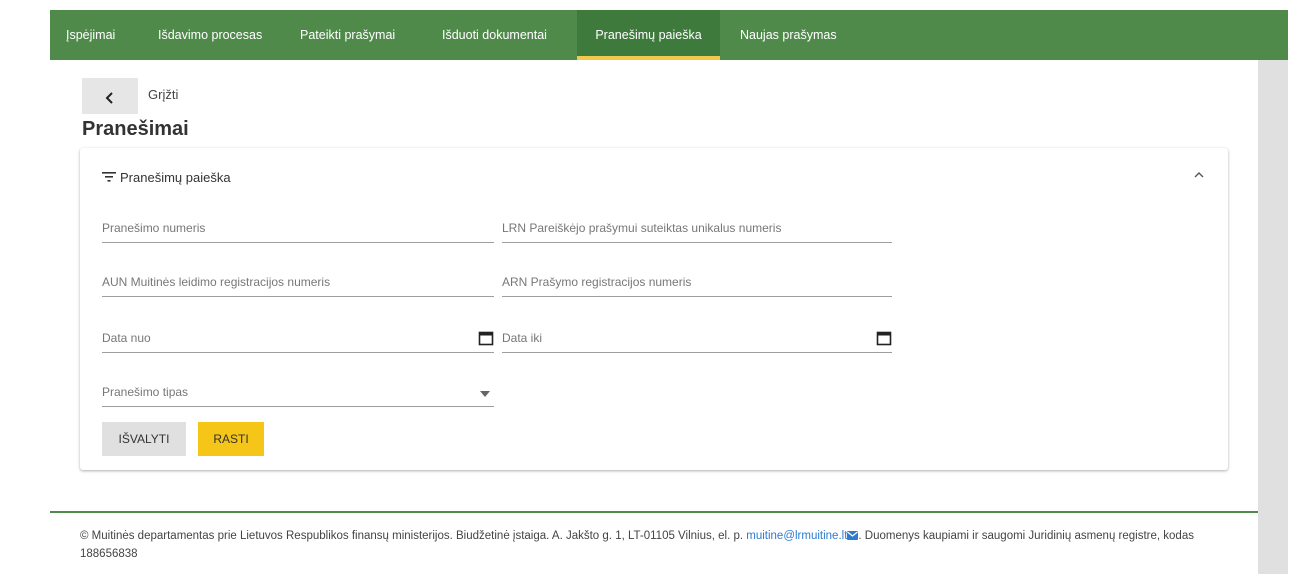 The height and width of the screenshot is (576, 1300). Describe the element at coordinates (697, 280) in the screenshot. I see `arn-field: ARN Prašymo registracijos numeris` at that location.